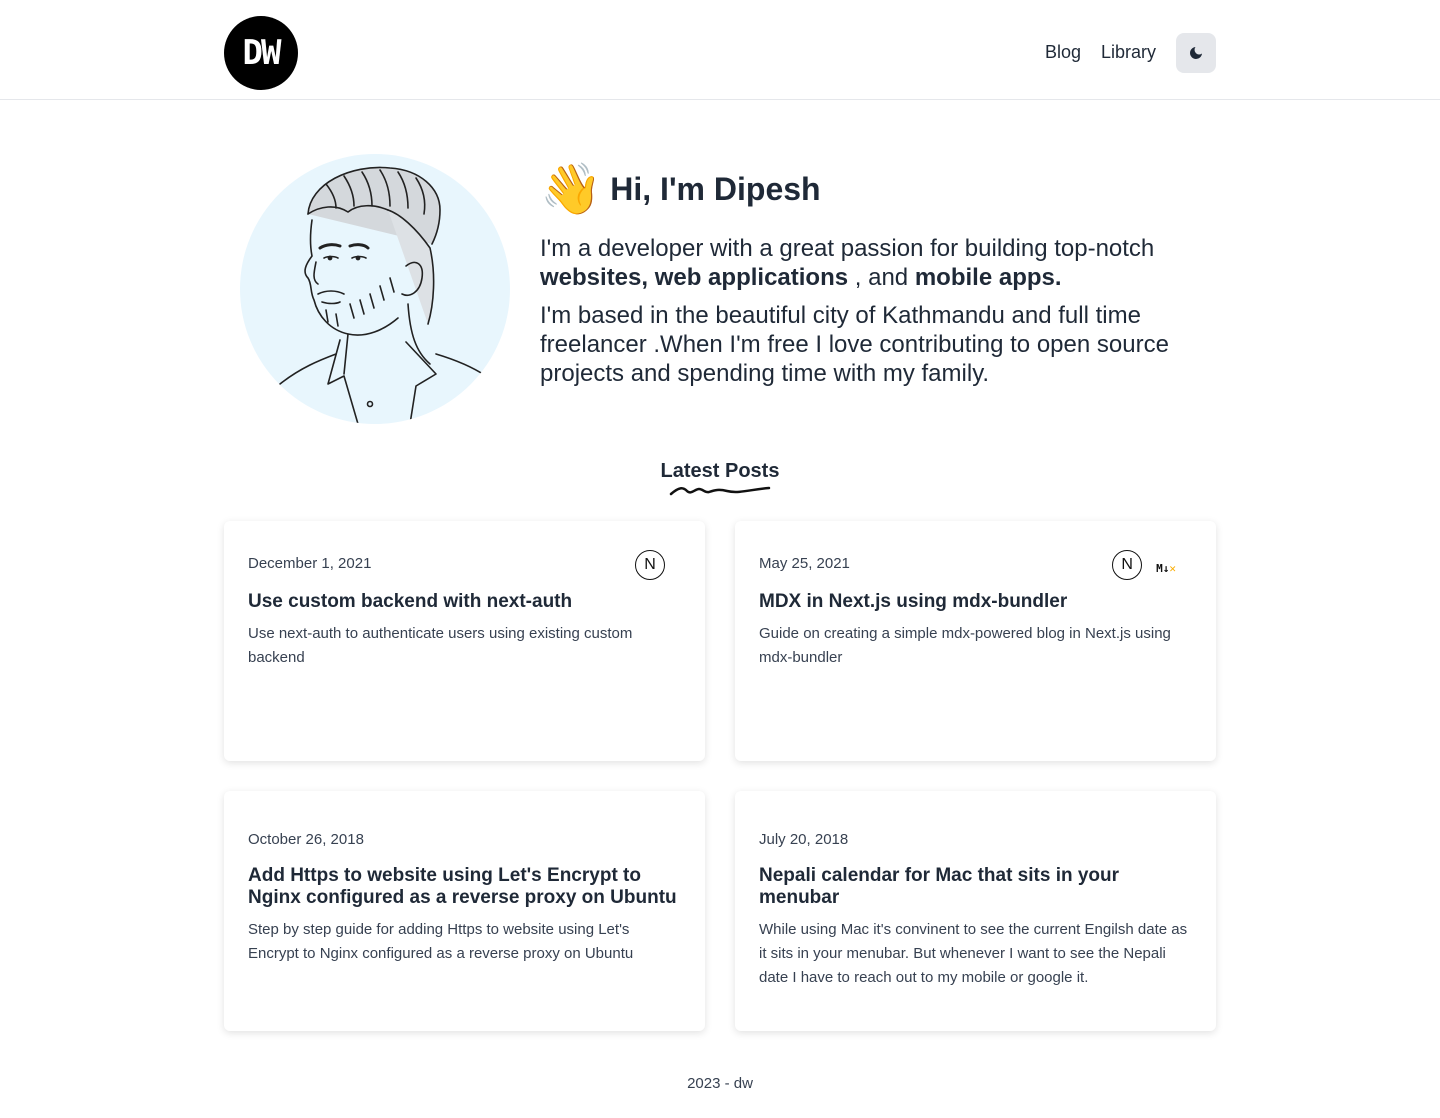 This screenshot has height=1118, width=1440. I want to click on card-header: May 25, 2021 N M↓✕, so click(975, 563).